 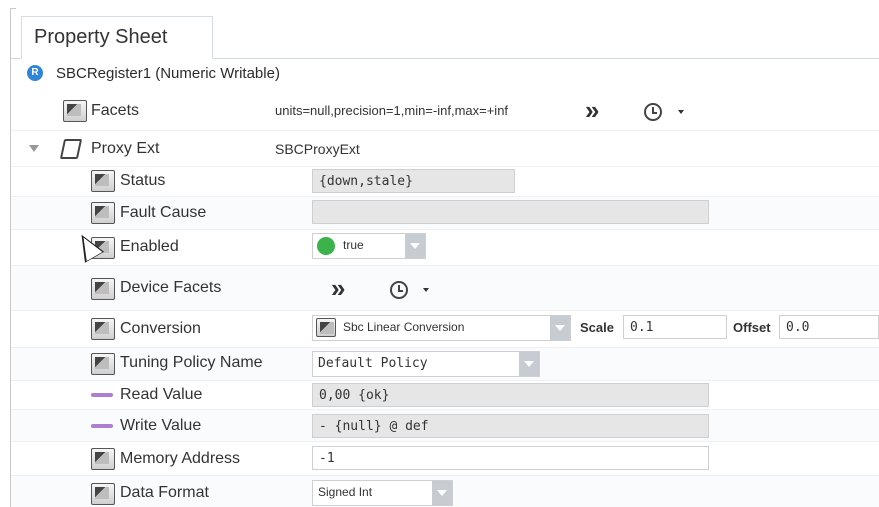 I want to click on tuning-policy-dropdown: Default Policy, so click(x=426, y=364).